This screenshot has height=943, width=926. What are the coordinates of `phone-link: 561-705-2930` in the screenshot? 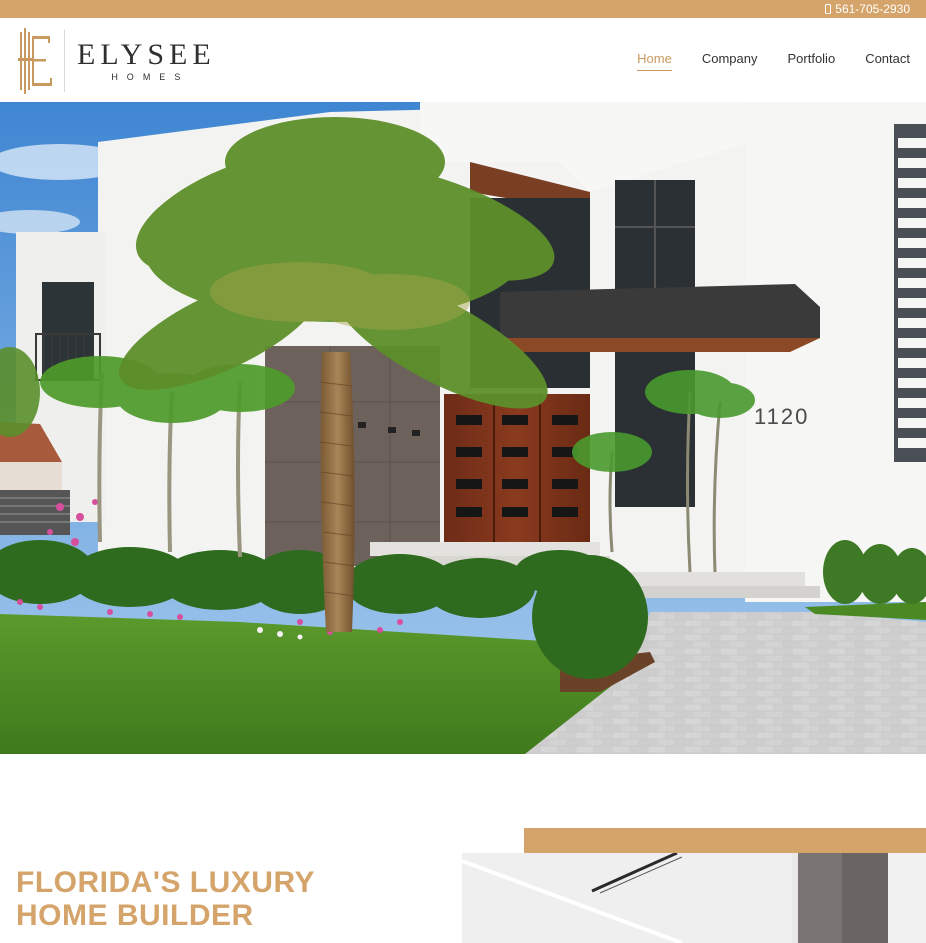 It's located at (867, 9).